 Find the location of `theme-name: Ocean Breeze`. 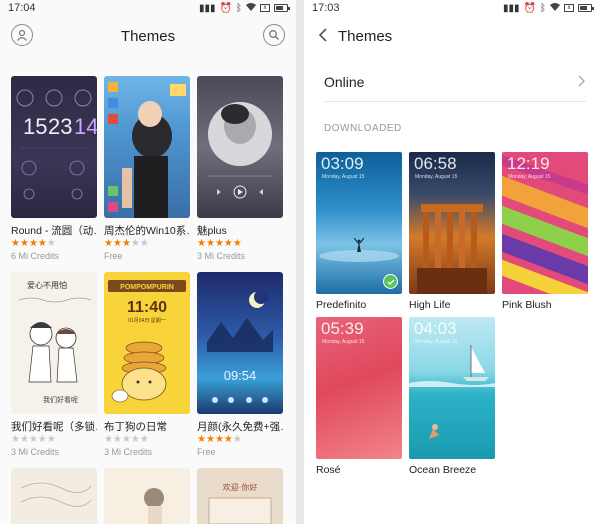

theme-name: Ocean Breeze is located at coordinates (443, 470).